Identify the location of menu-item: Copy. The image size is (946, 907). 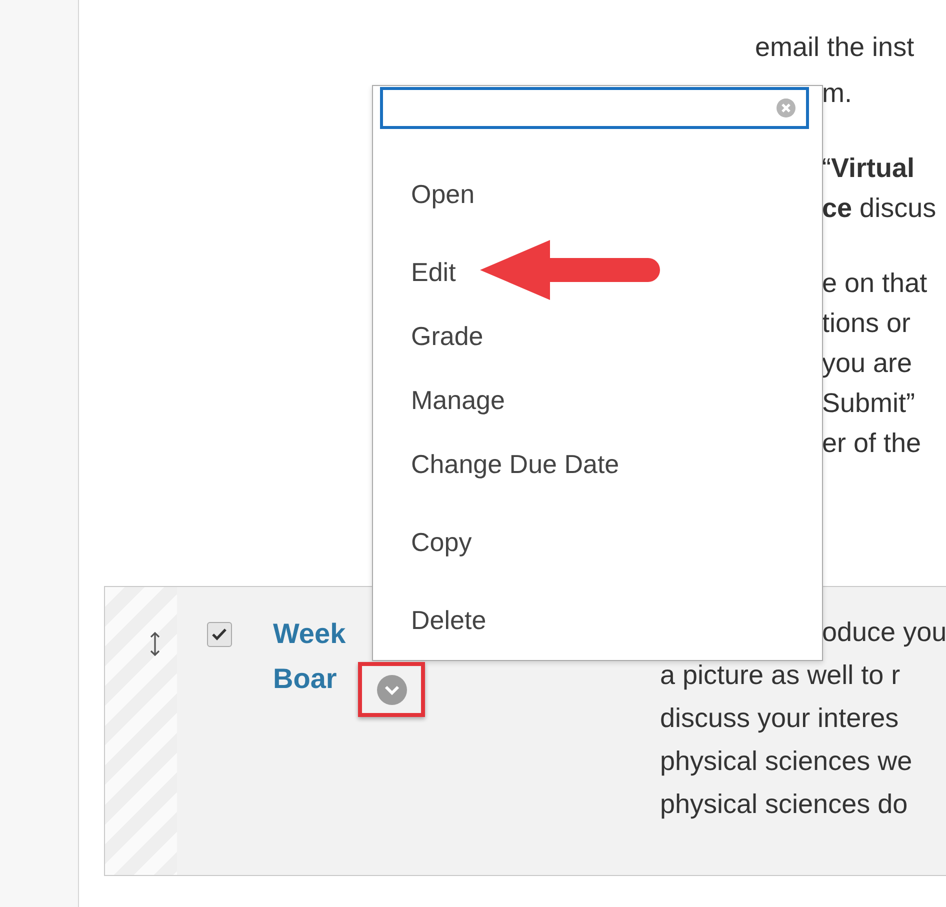
(427, 542).